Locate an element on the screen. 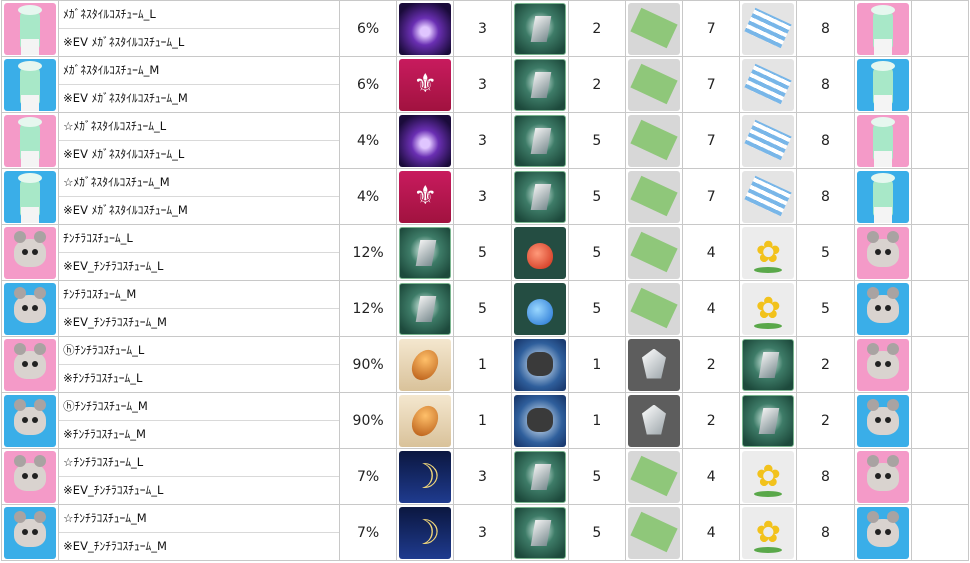 The width and height of the screenshot is (970, 563). red-potion-icon is located at coordinates (539, 252).